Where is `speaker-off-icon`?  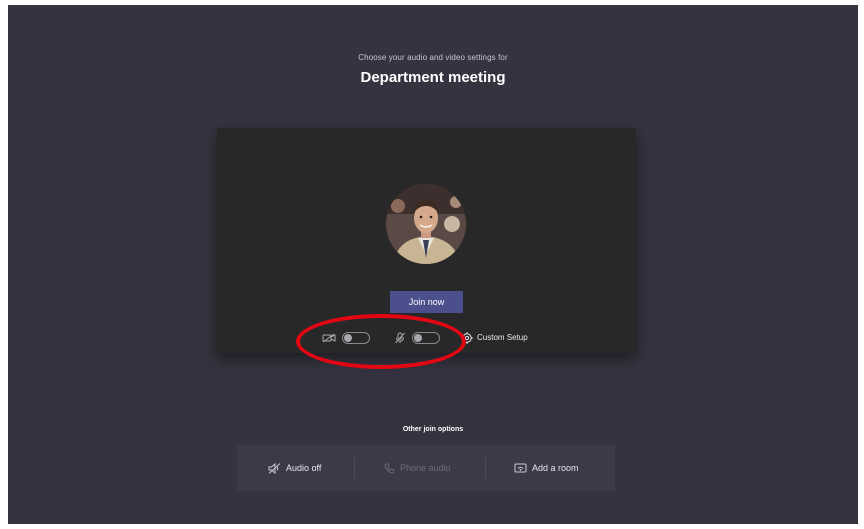
speaker-off-icon is located at coordinates (274, 468).